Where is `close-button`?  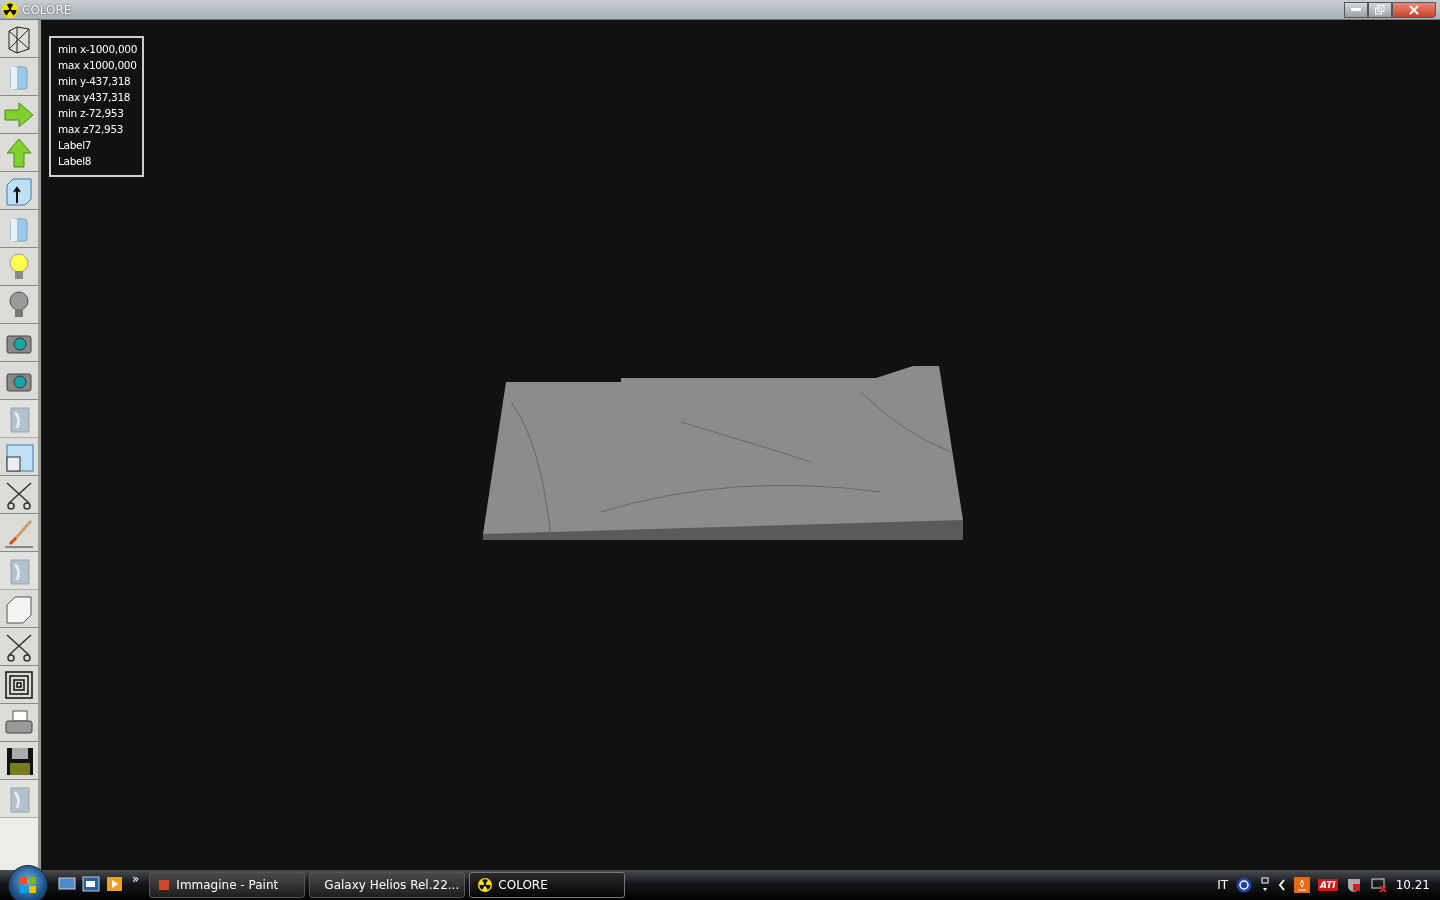
close-button is located at coordinates (1414, 9).